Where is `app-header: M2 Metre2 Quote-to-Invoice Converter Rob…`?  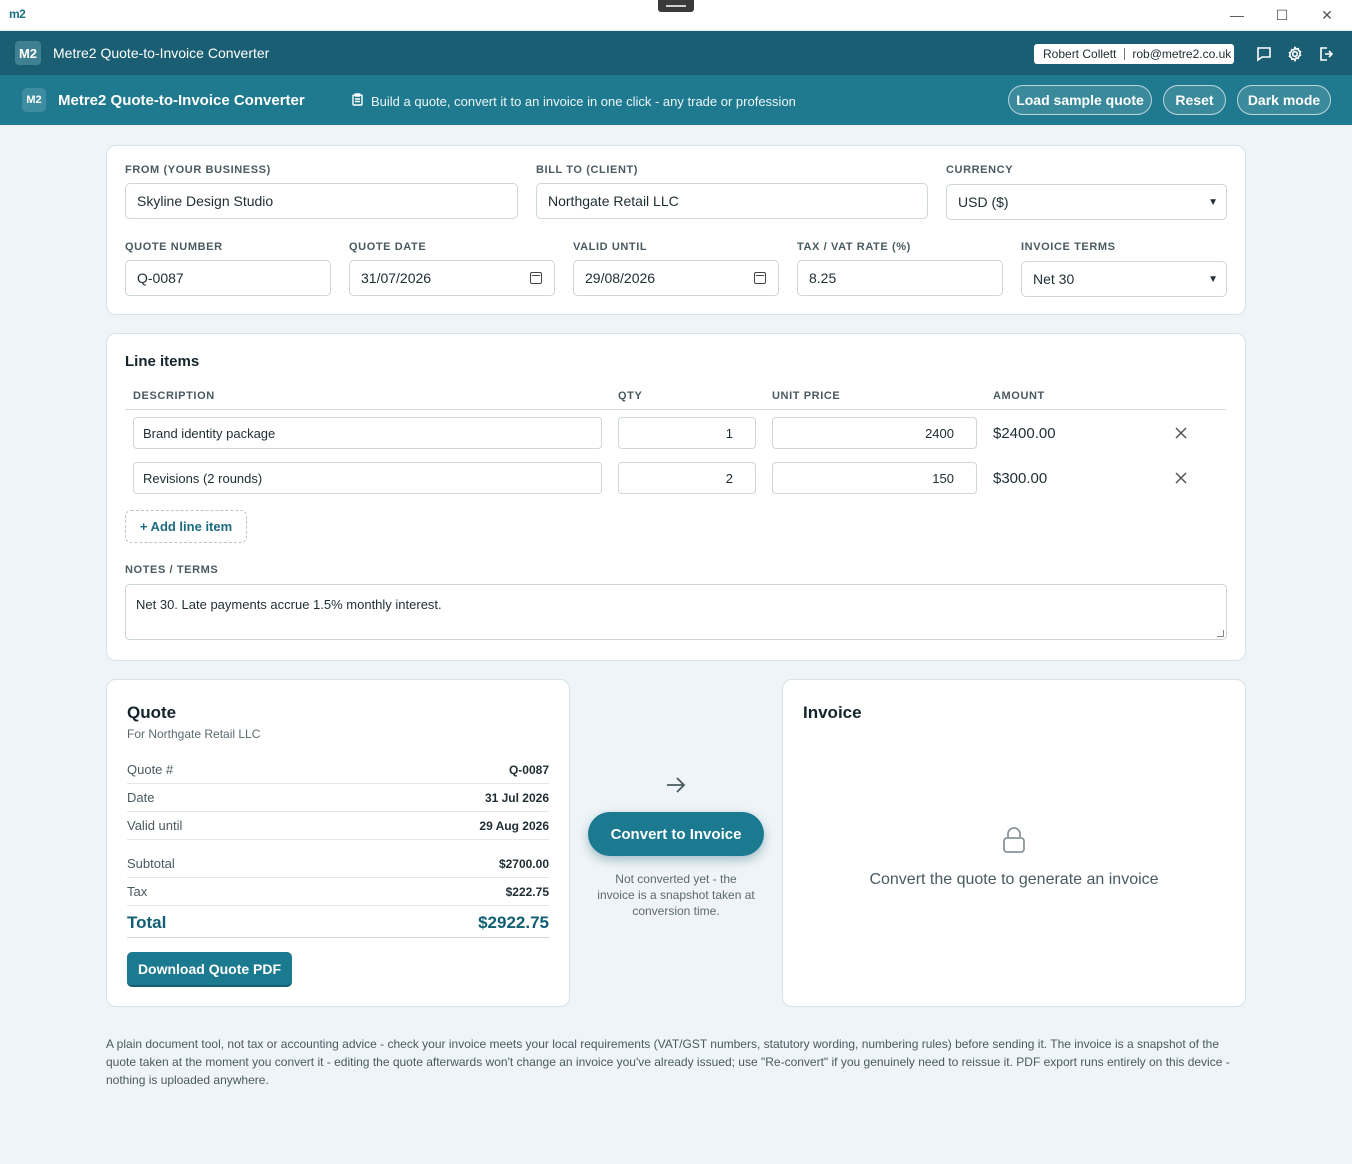
app-header: M2 Metre2 Quote-to-Invoice Converter Rob… is located at coordinates (676, 53).